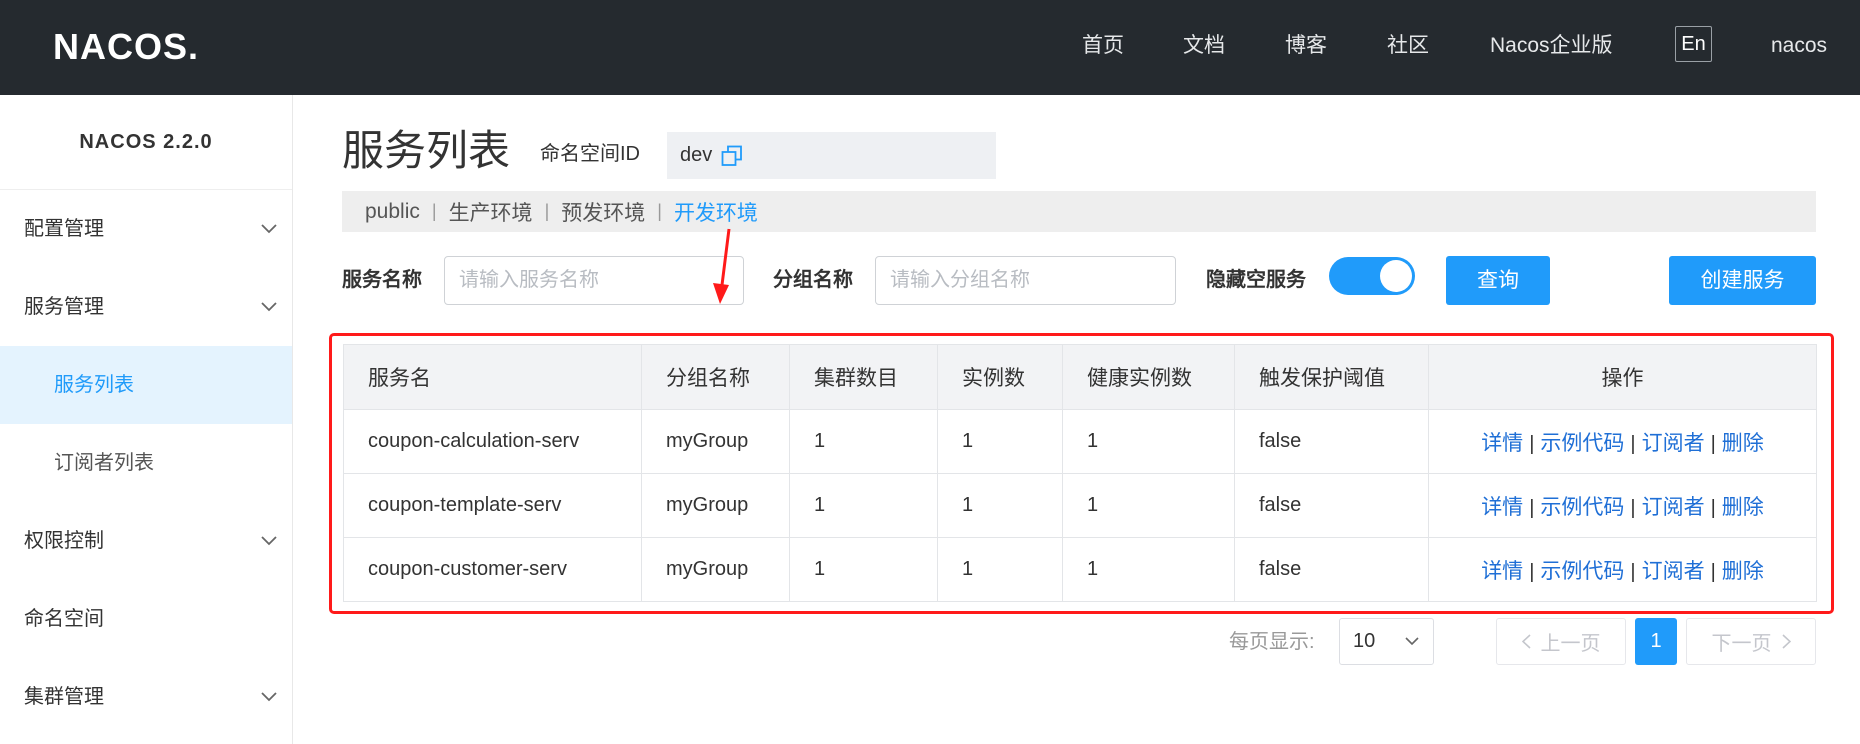 Image resolution: width=1860 pixels, height=744 pixels. I want to click on chevron-left-icon, so click(1526, 641).